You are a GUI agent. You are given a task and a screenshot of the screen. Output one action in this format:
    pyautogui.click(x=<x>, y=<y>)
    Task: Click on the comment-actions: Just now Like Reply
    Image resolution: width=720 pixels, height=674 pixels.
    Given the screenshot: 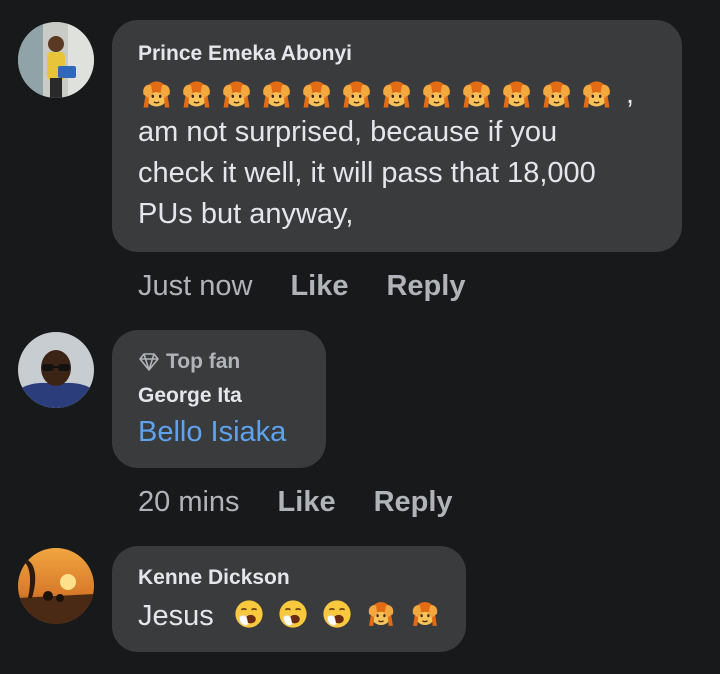 What is the action you would take?
    pyautogui.click(x=320, y=286)
    